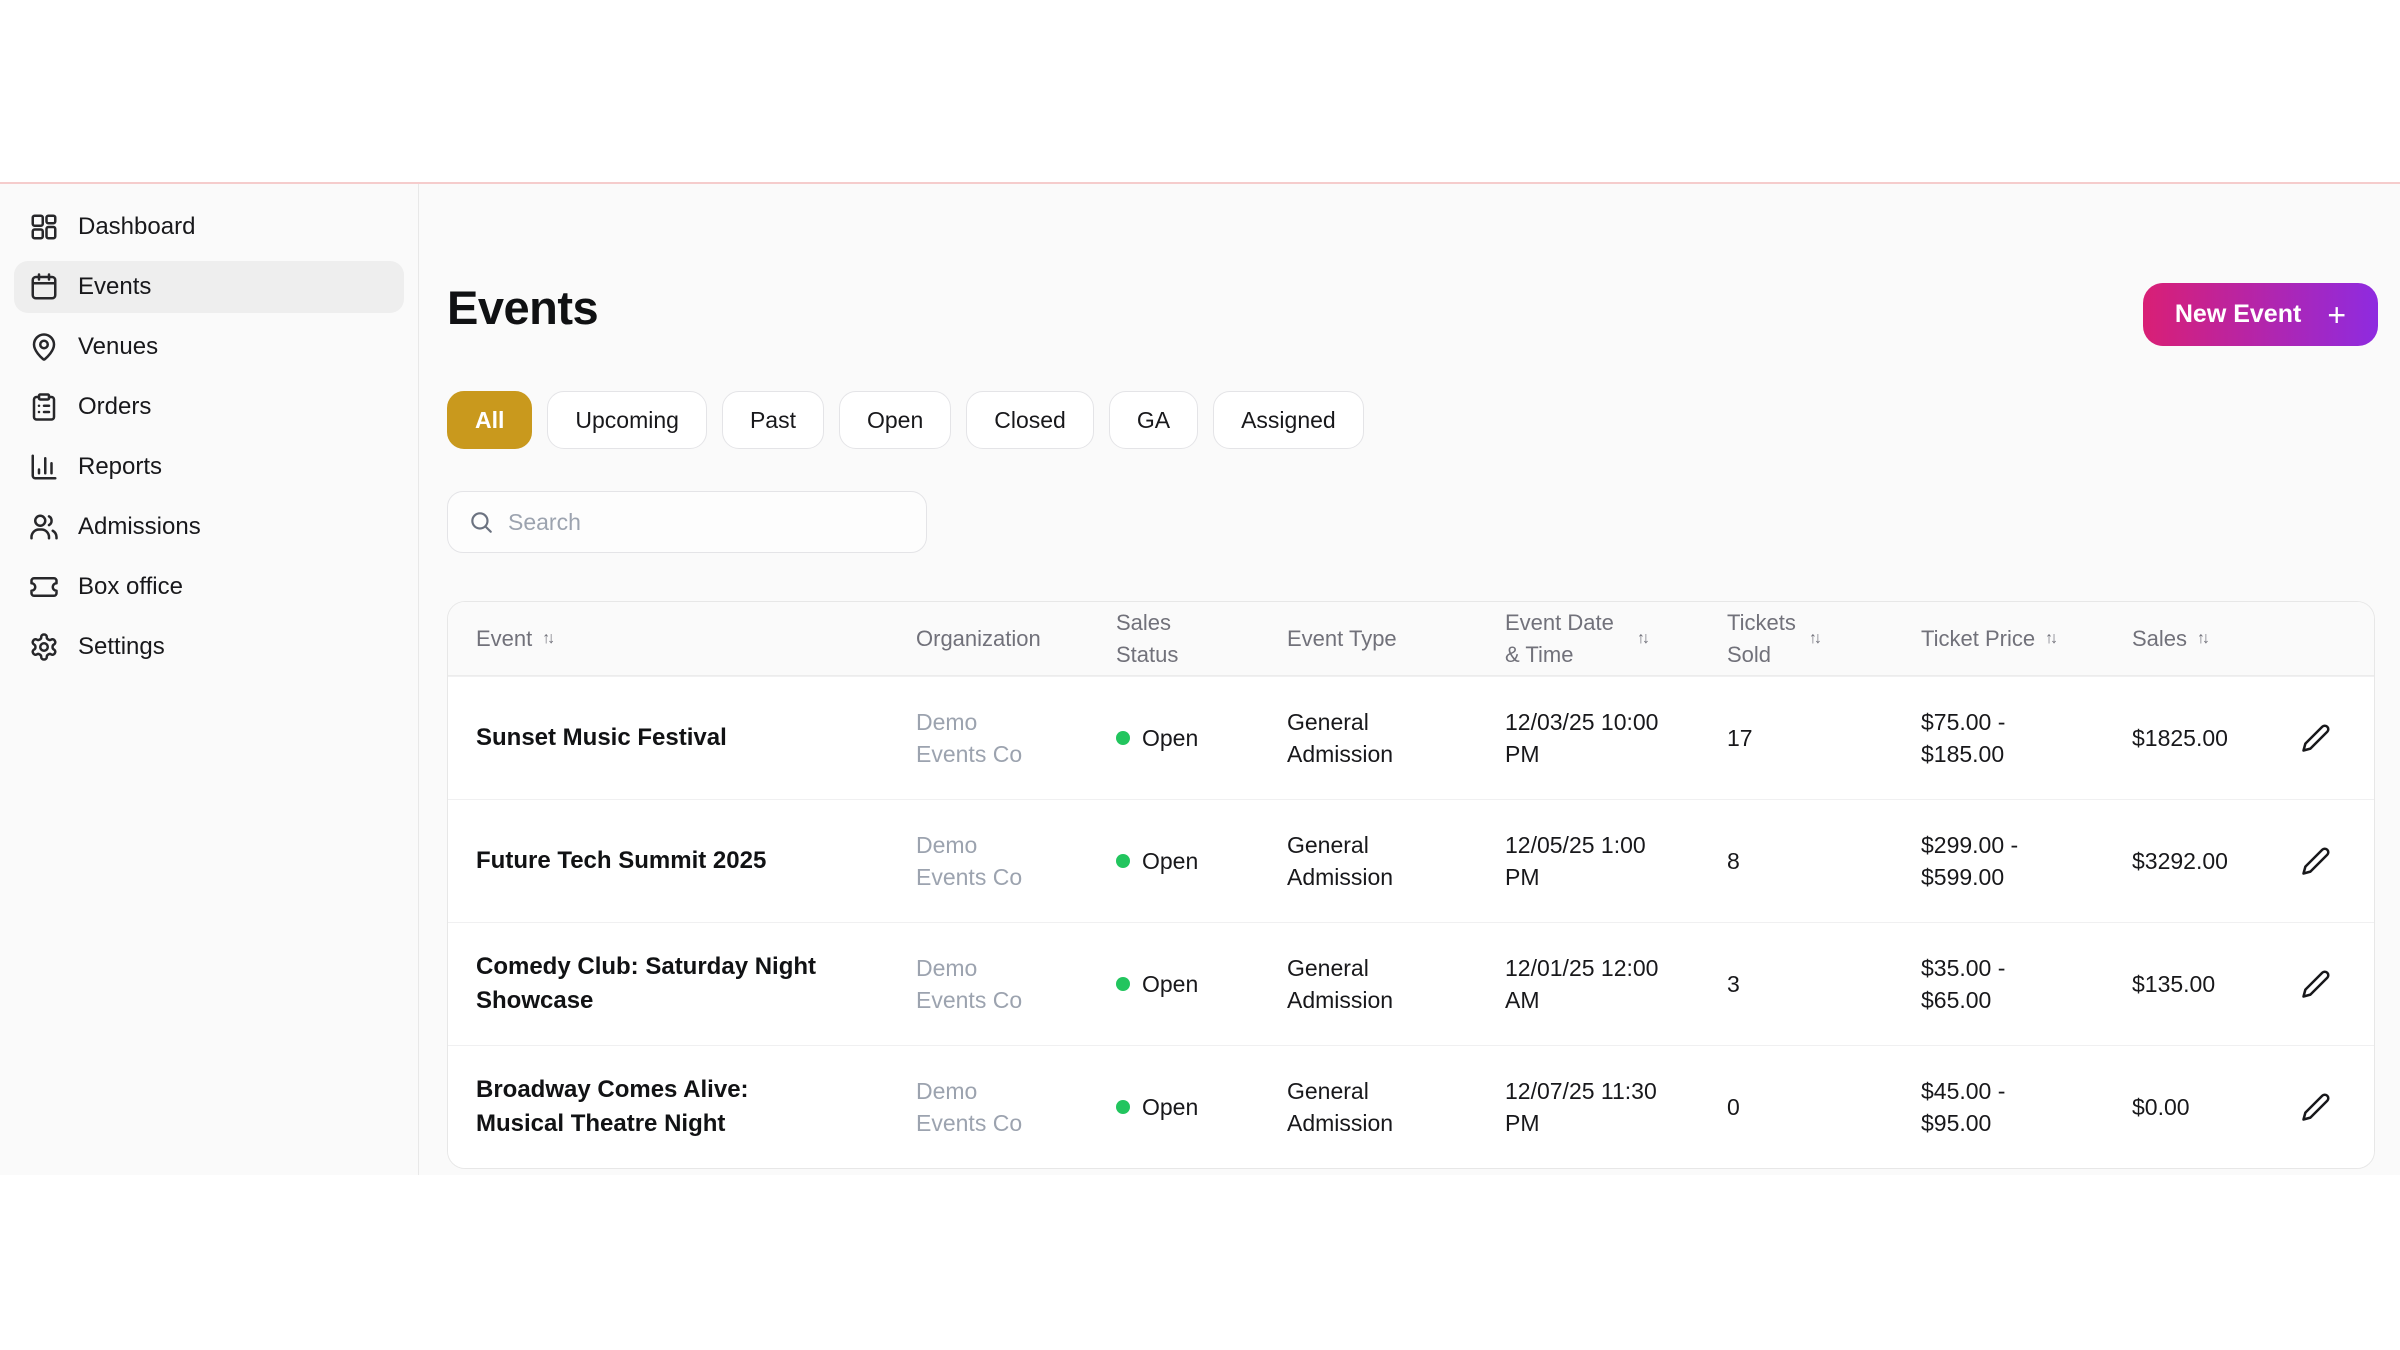  Describe the element at coordinates (601, 738) in the screenshot. I see `event-name: Sunset Music Festival` at that location.